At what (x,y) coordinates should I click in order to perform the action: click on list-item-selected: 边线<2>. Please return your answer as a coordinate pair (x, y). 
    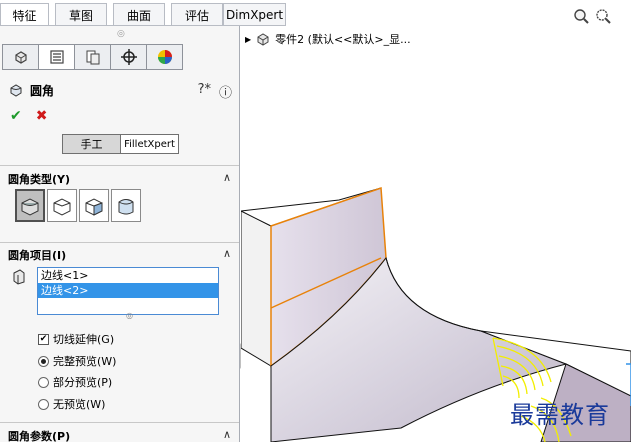
    Looking at the image, I should click on (128, 290).